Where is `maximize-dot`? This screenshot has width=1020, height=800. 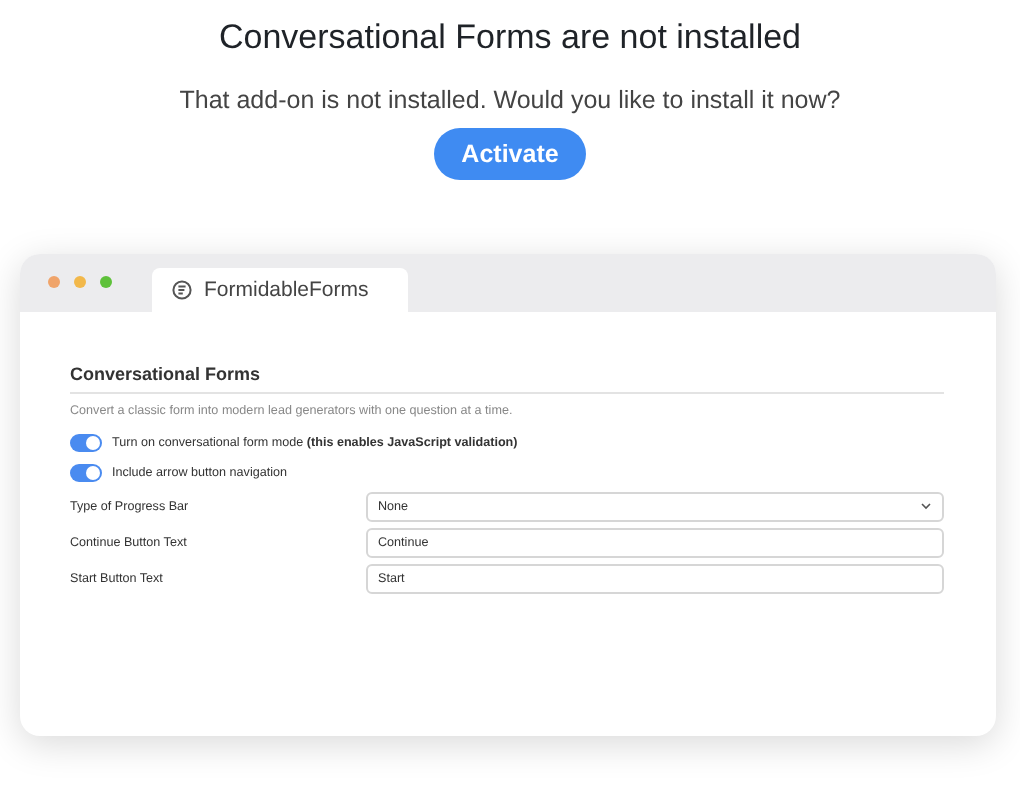
maximize-dot is located at coordinates (106, 281).